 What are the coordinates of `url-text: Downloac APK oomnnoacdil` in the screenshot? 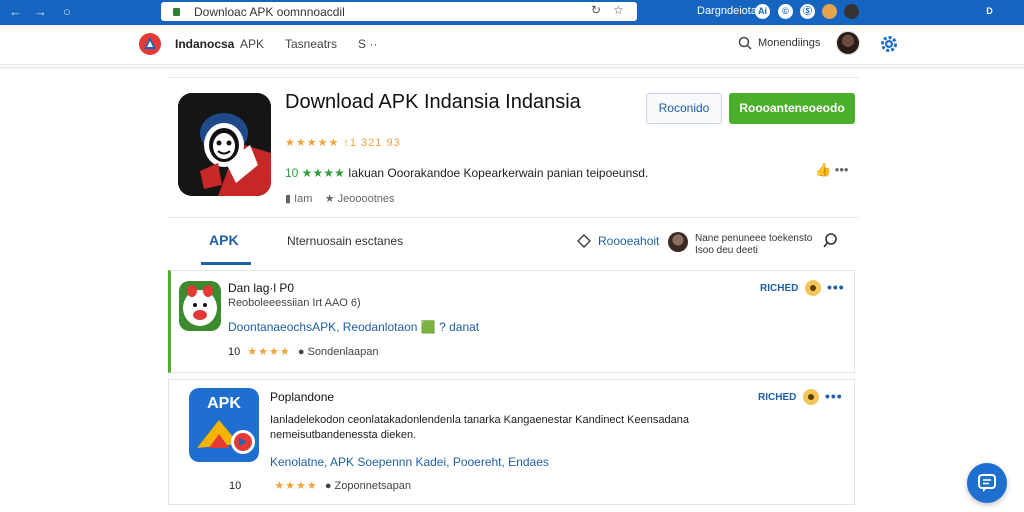 It's located at (269, 11).